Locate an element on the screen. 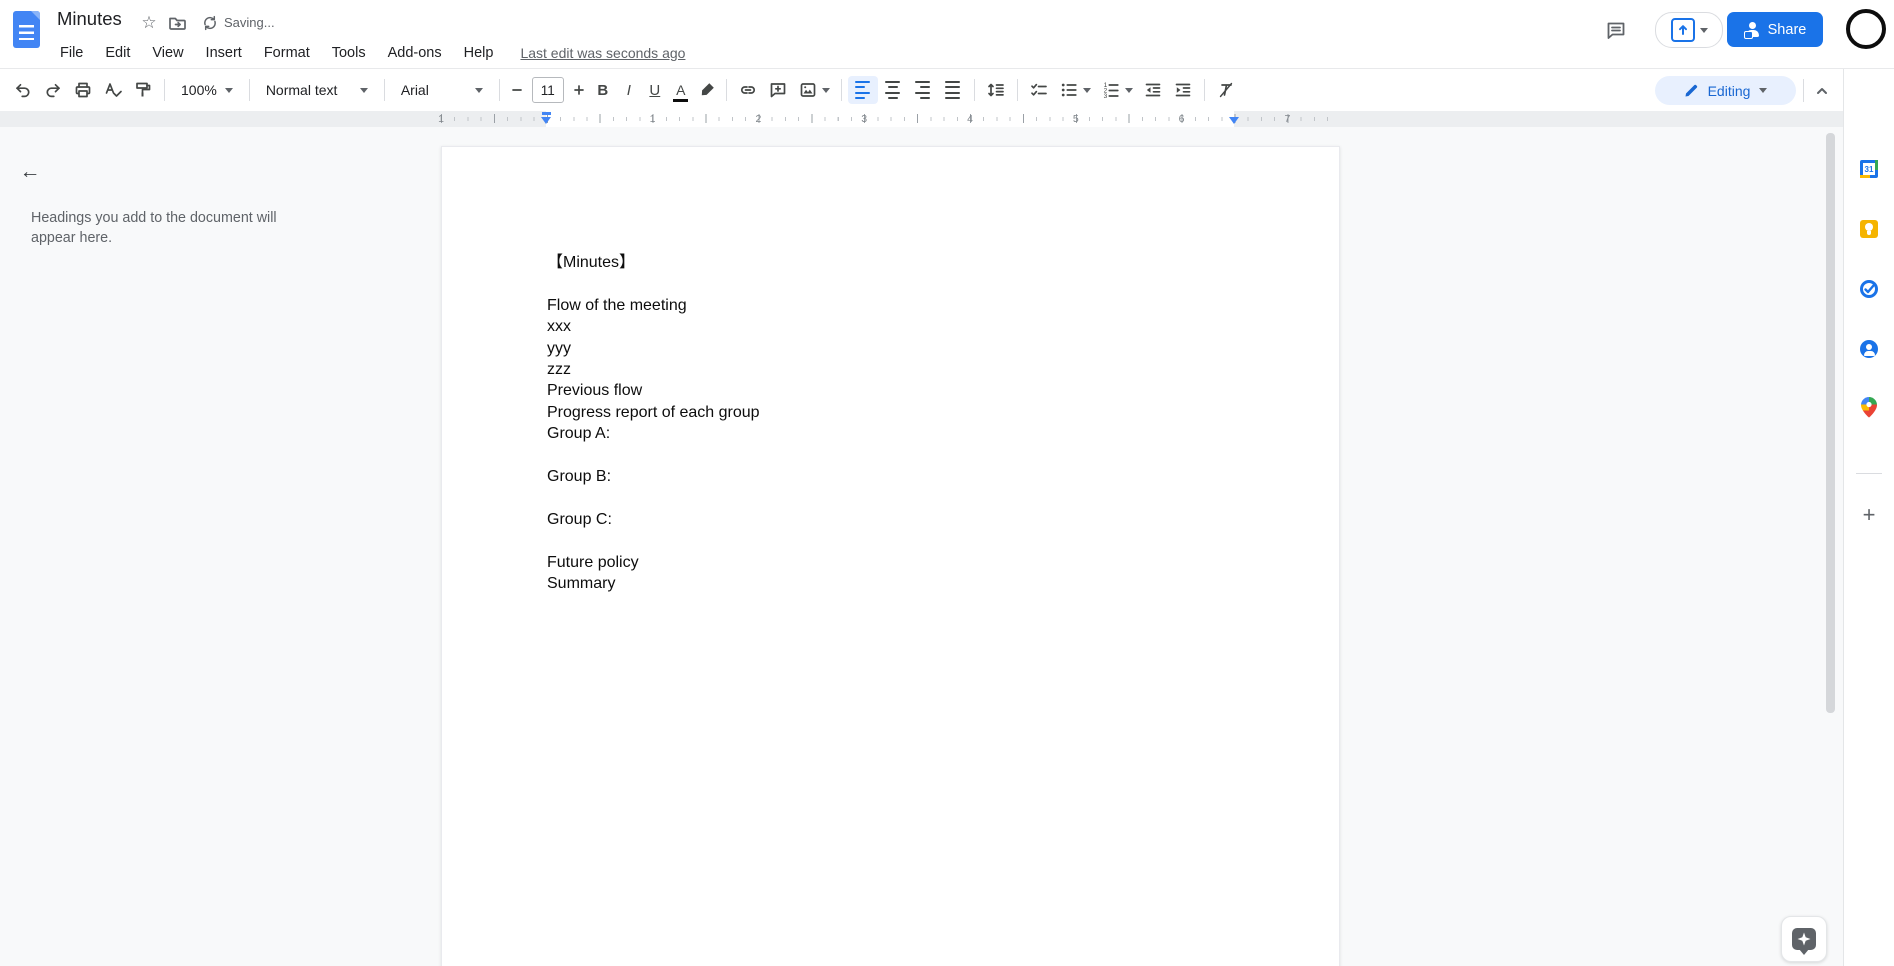 Image resolution: width=1894 pixels, height=966 pixels. ruler-number: 3 is located at coordinates (864, 119).